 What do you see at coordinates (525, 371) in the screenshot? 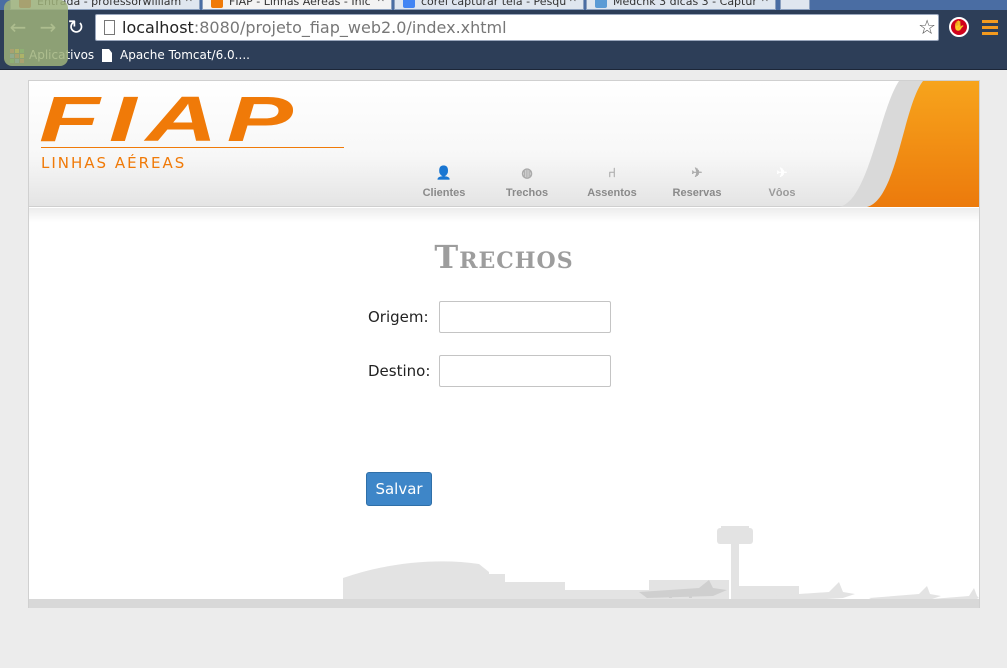
I see `destino-input` at bounding box center [525, 371].